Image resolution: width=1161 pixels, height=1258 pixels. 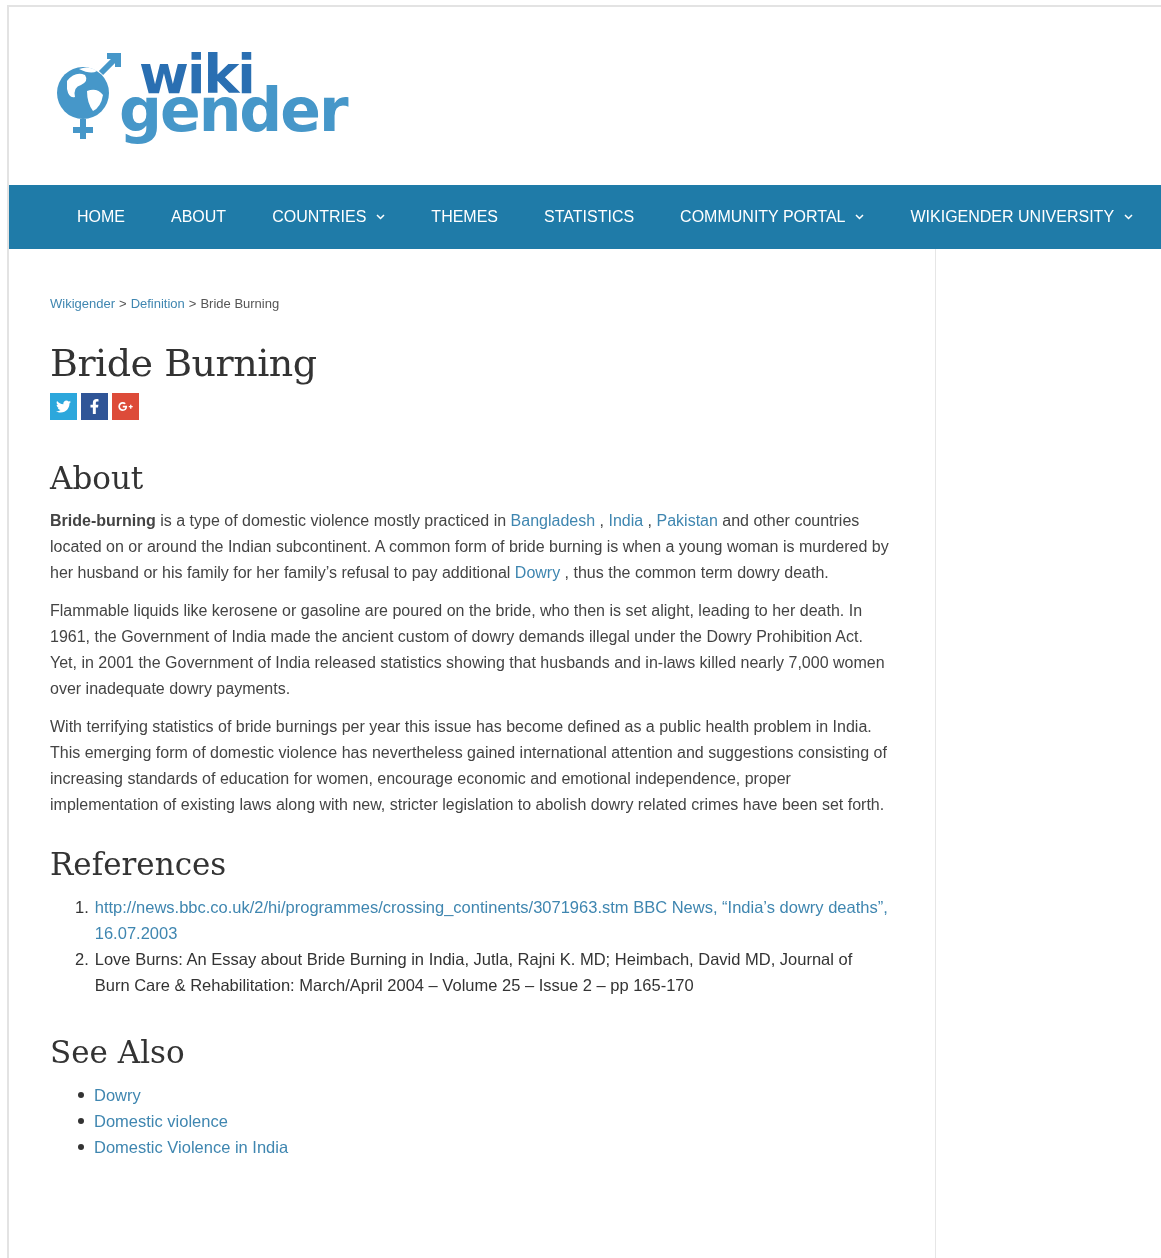 What do you see at coordinates (139, 864) in the screenshot?
I see `section-heading: References` at bounding box center [139, 864].